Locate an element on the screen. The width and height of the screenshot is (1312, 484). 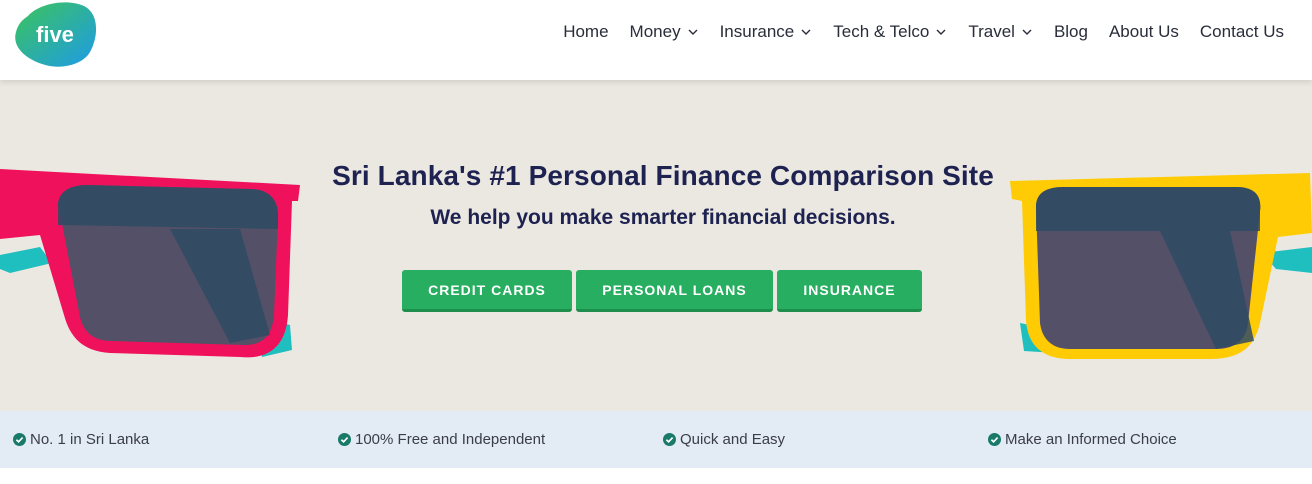
feature-label: Make an Informed Choice is located at coordinates (1091, 439).